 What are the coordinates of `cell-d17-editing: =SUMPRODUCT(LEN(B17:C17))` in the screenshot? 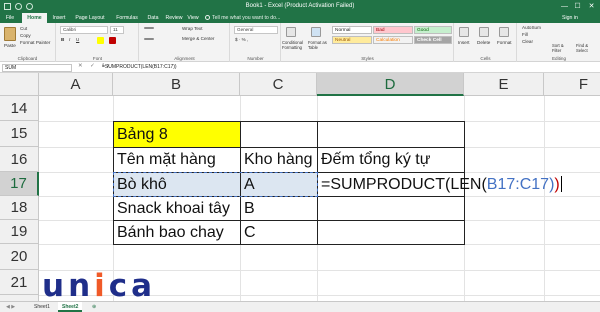 It's located at (439, 184).